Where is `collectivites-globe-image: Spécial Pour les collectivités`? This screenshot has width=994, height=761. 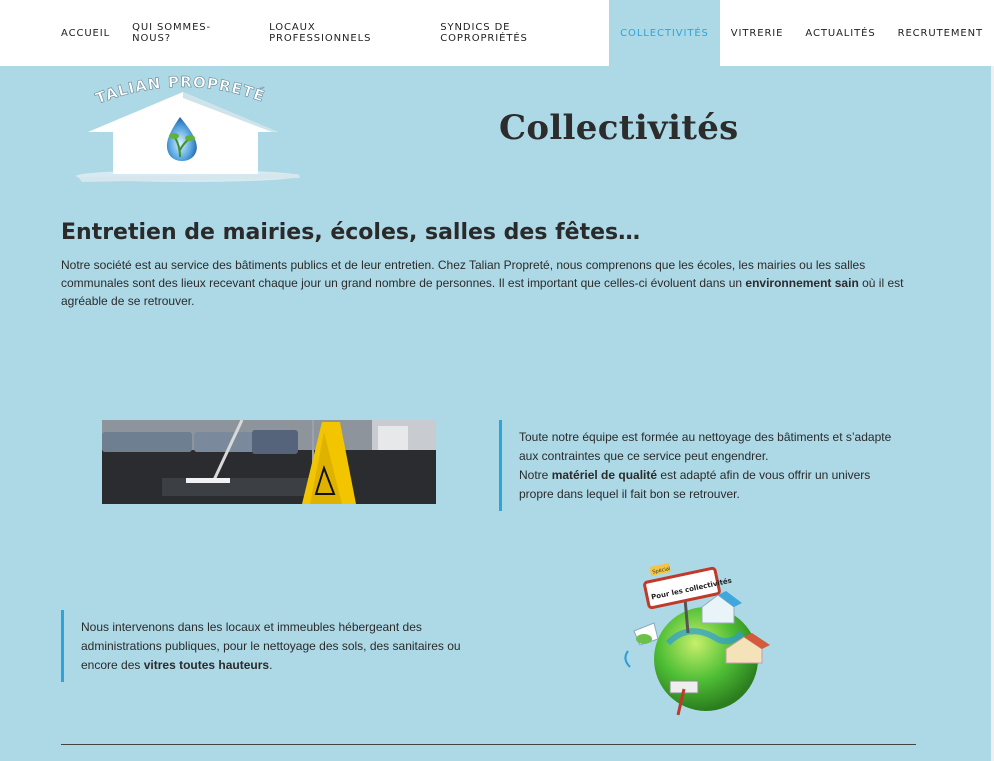 collectivites-globe-image: Spécial Pour les collectivités is located at coordinates (707, 642).